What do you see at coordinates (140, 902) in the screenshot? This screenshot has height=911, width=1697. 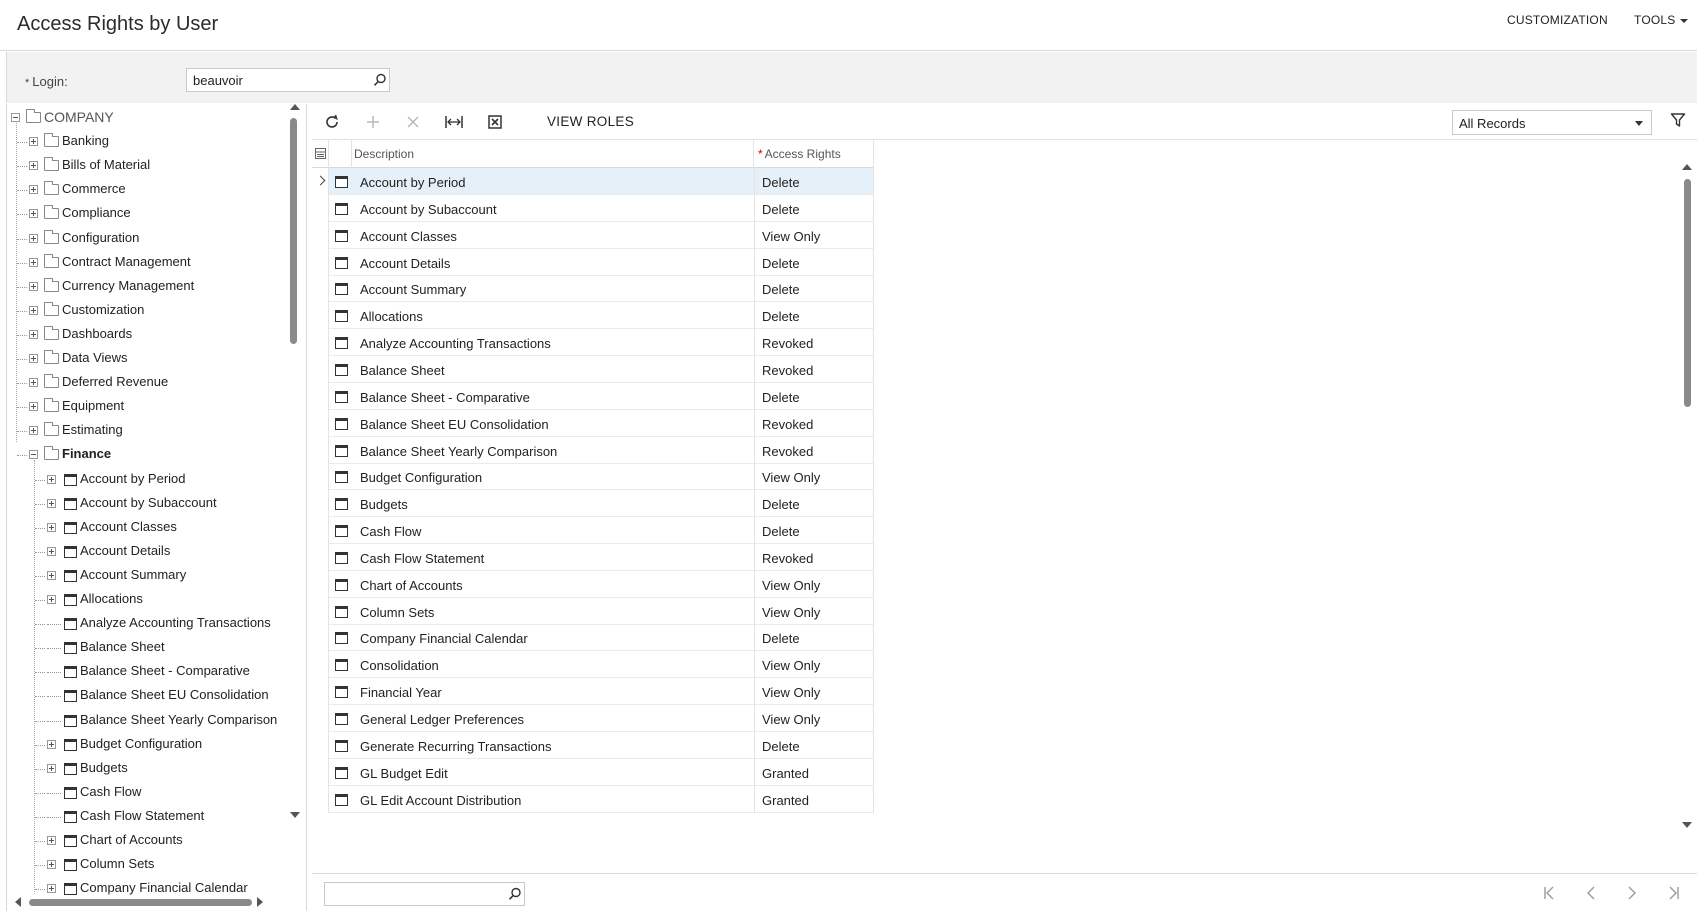 I see `tree-hscroll-thumb` at bounding box center [140, 902].